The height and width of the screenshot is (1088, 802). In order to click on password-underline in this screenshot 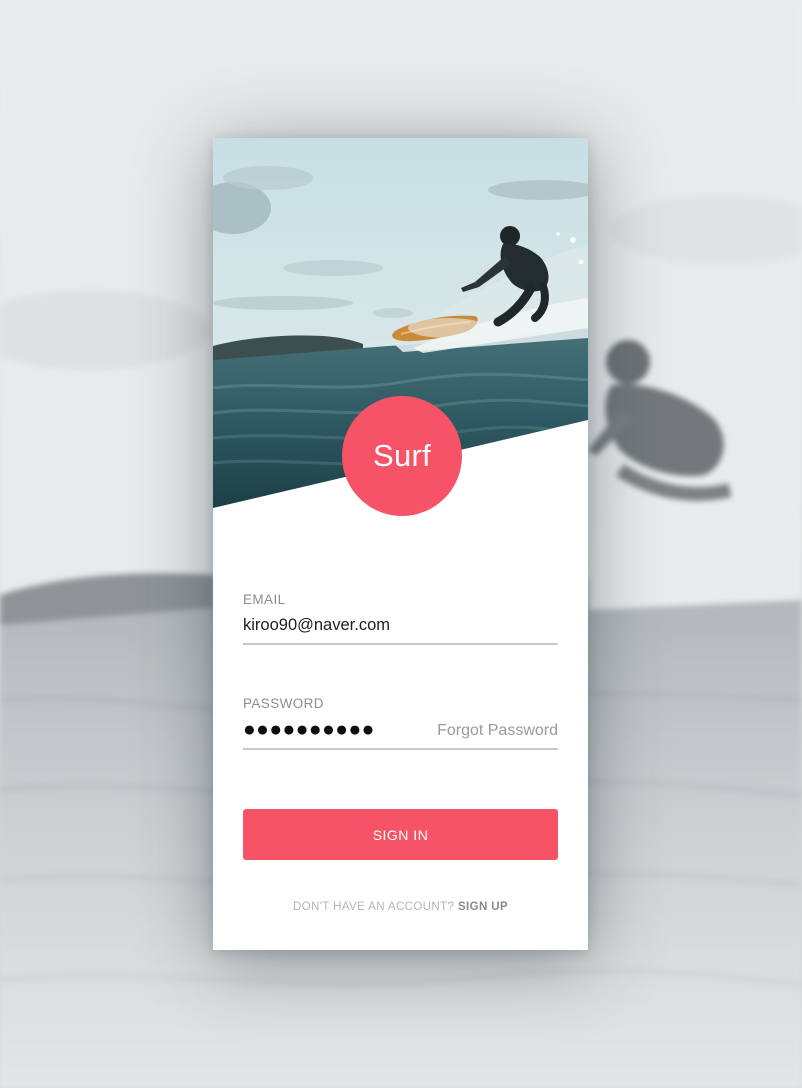, I will do `click(400, 749)`.